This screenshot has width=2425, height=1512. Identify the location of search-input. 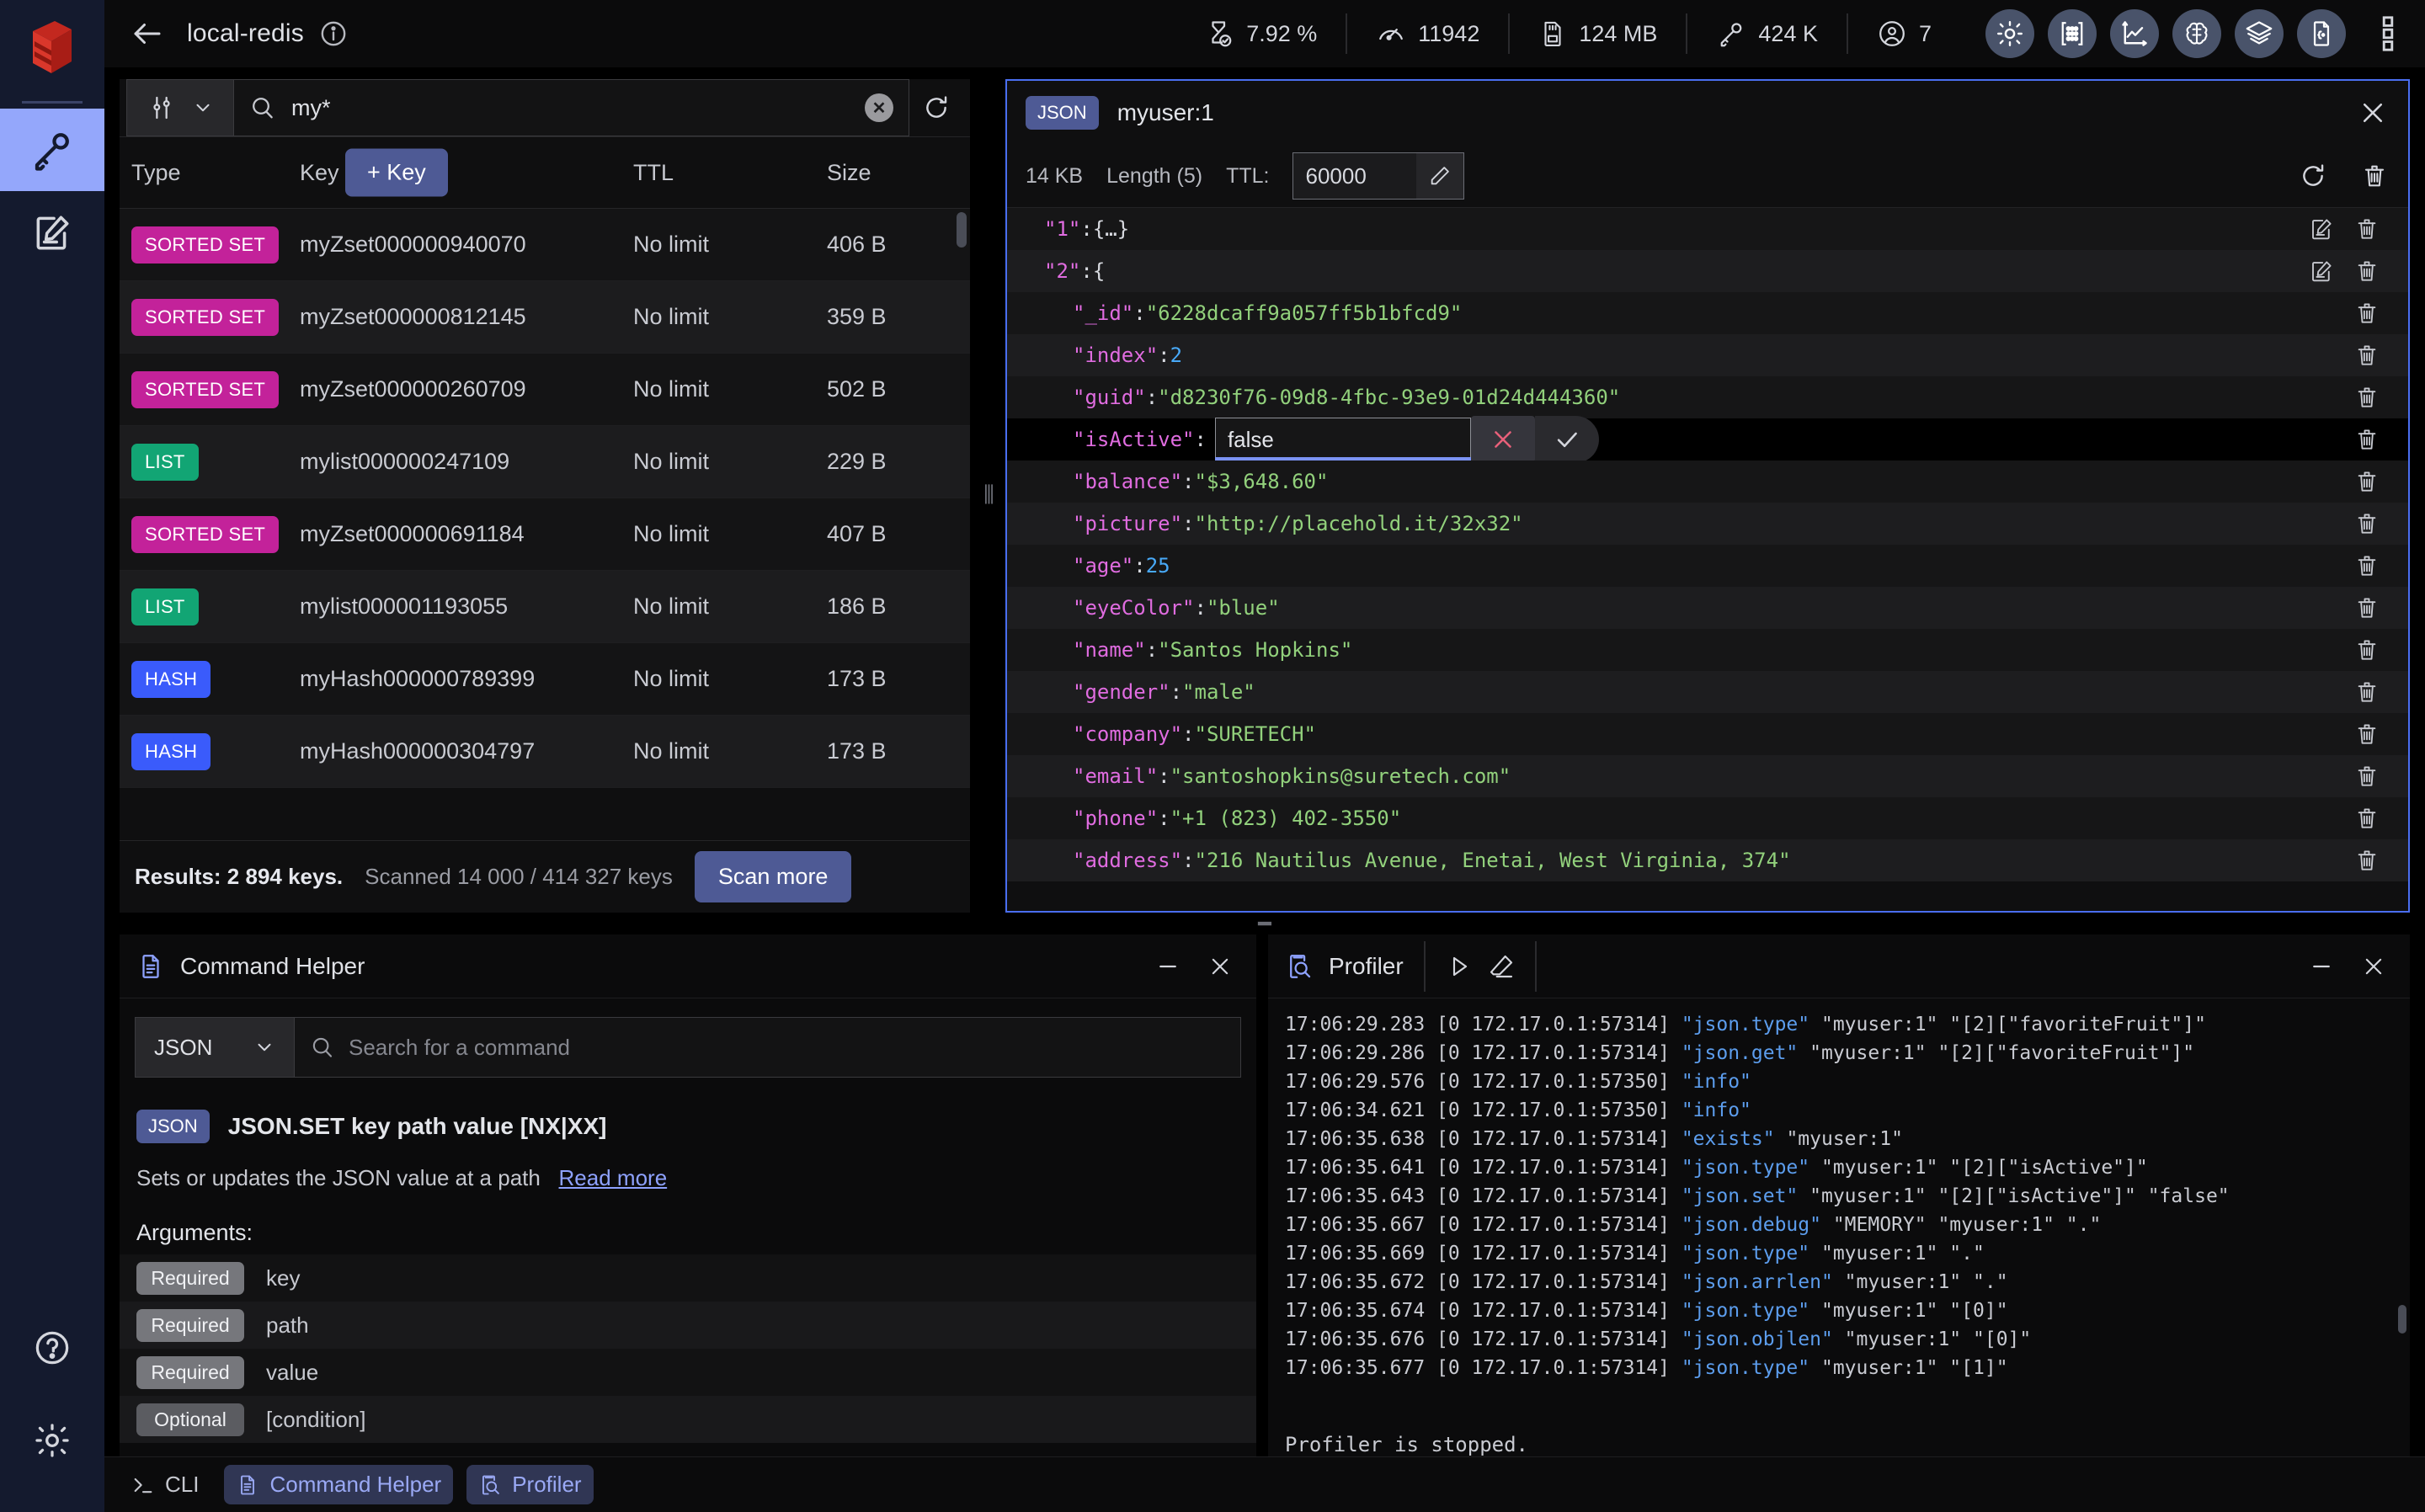
(570, 108).